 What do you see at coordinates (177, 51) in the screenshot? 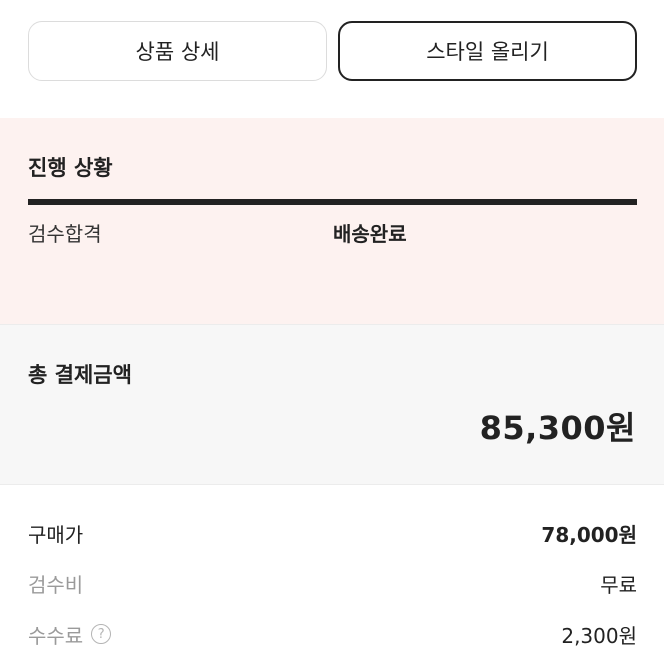
I see `product-detail-button: 상품 상세` at bounding box center [177, 51].